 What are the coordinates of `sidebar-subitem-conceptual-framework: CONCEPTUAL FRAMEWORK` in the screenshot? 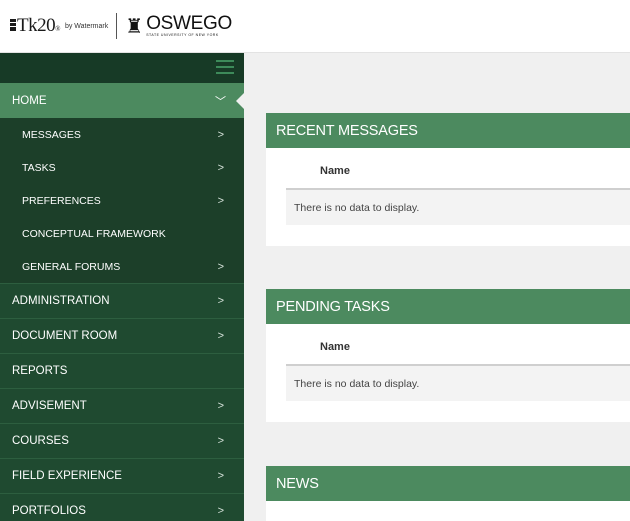 It's located at (122, 233).